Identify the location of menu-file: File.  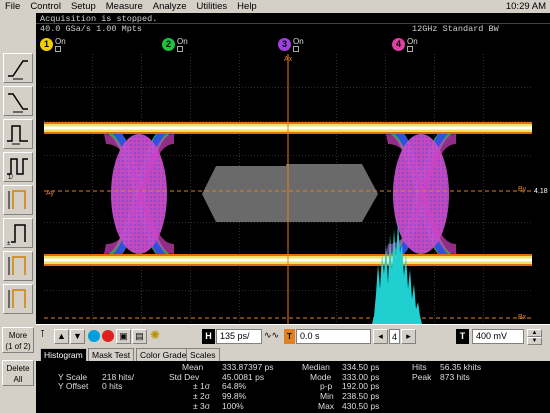
(12, 6).